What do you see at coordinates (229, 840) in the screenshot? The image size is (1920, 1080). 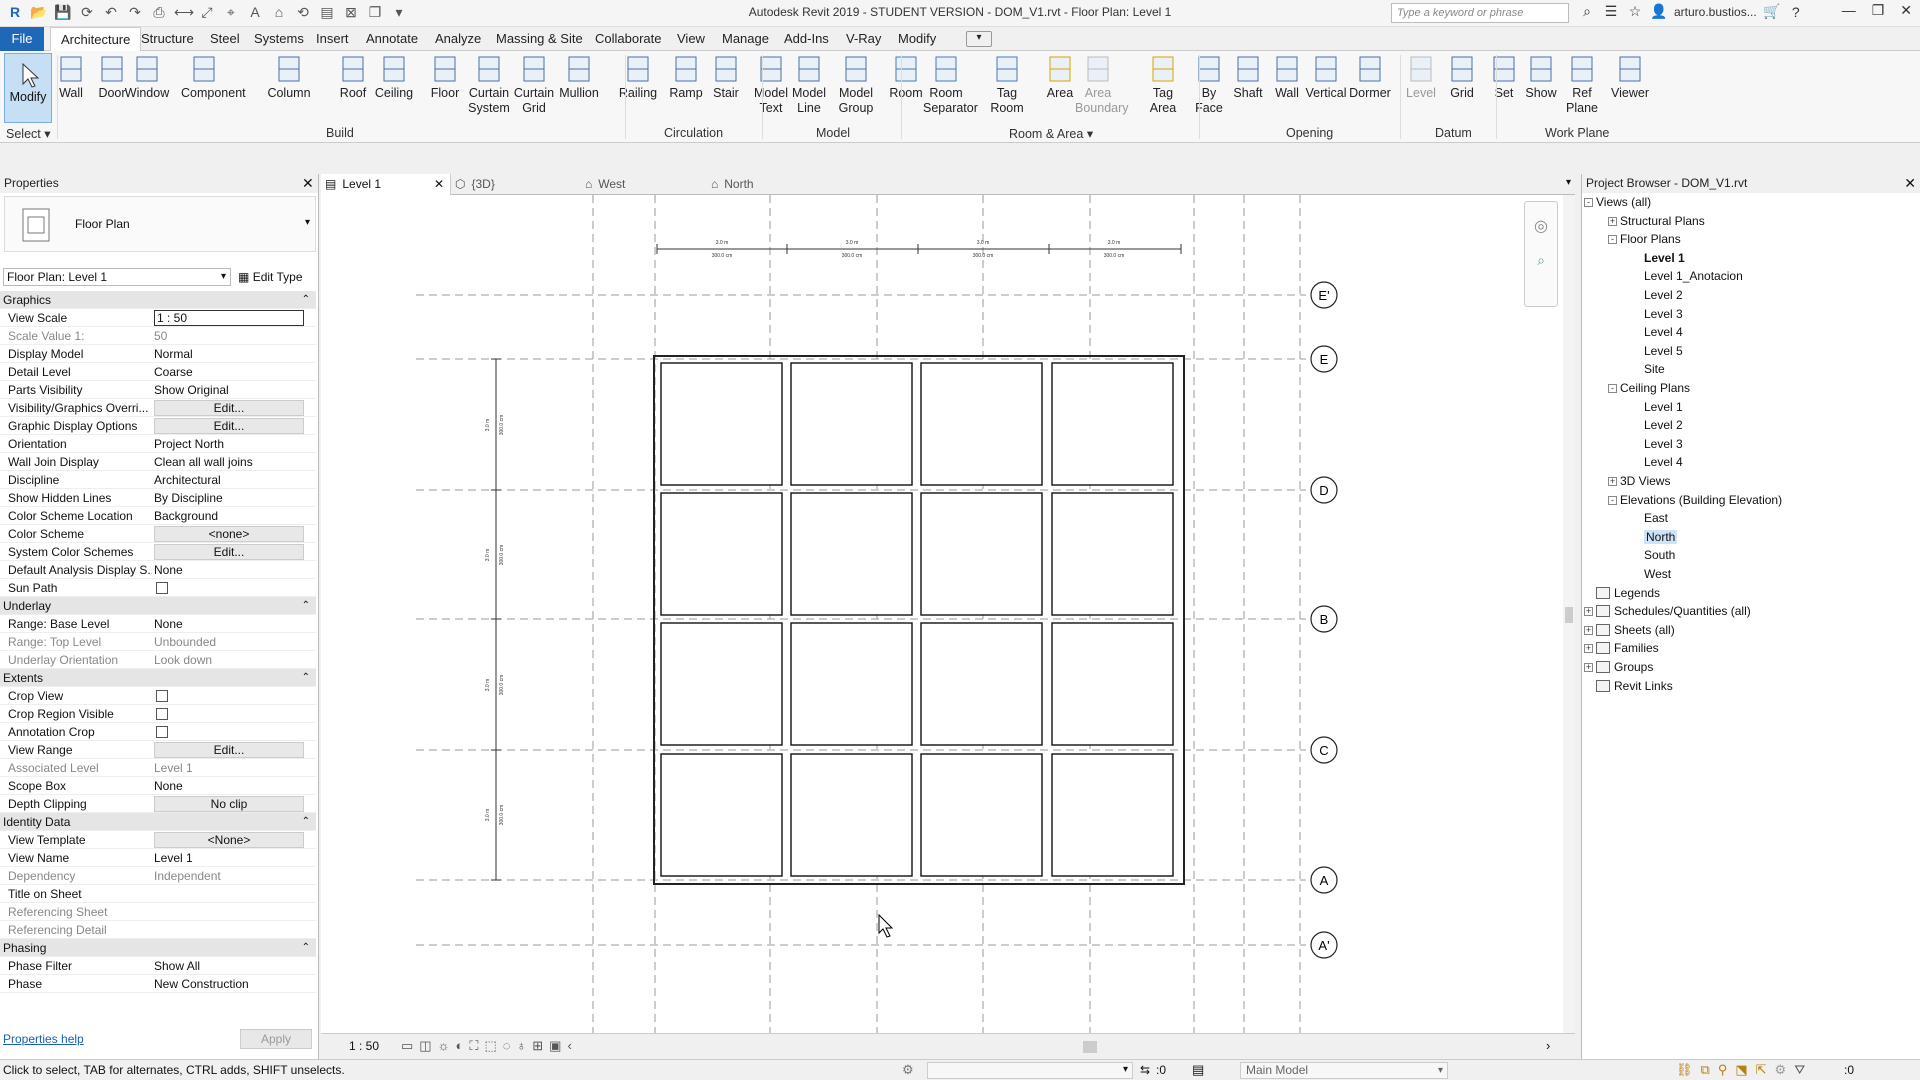 I see `property-edit-button: <None>` at bounding box center [229, 840].